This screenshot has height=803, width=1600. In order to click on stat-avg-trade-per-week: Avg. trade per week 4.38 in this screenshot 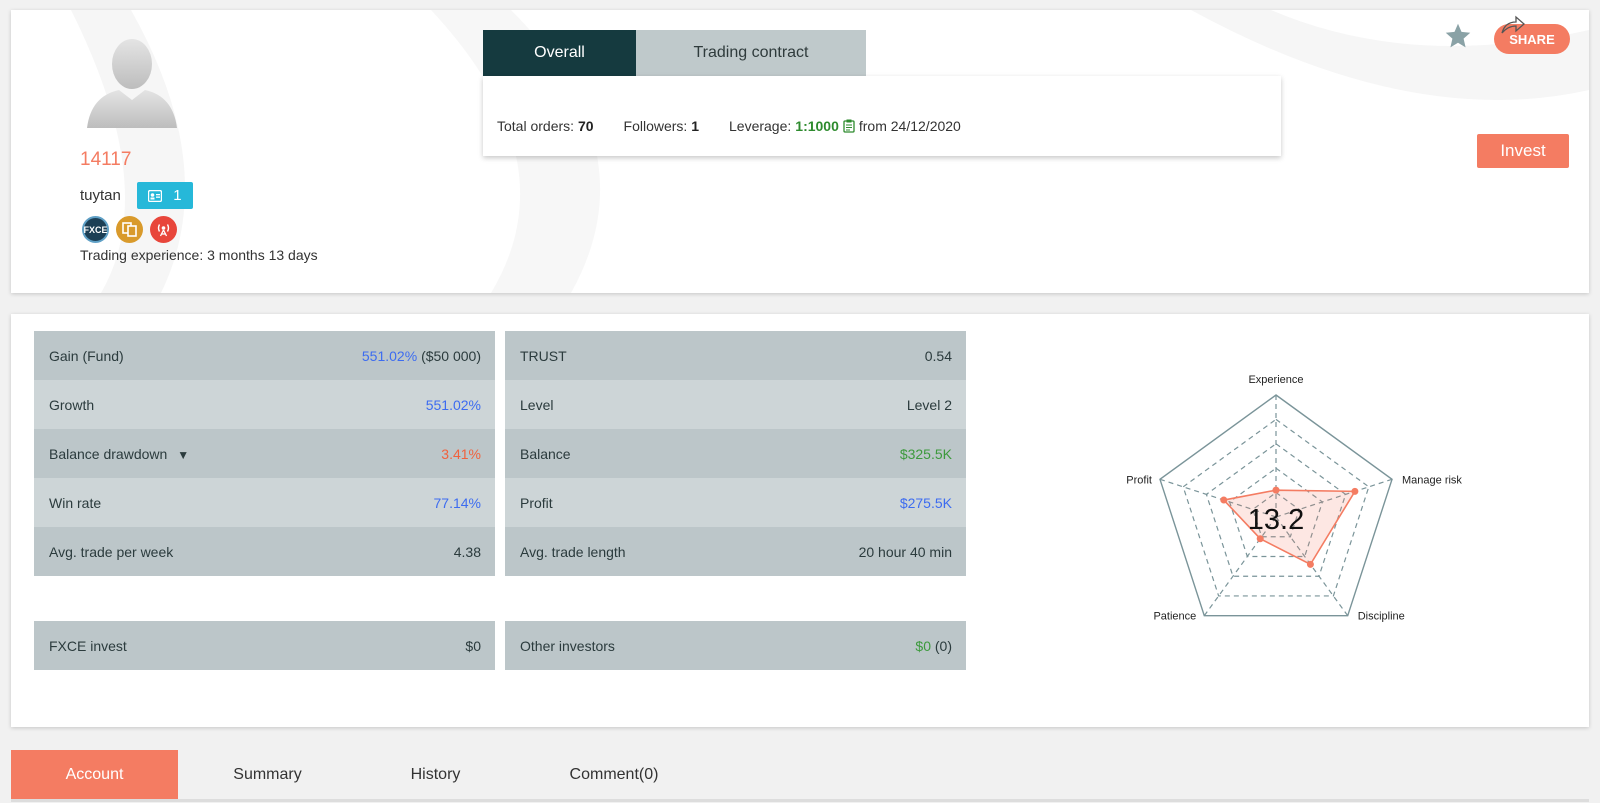, I will do `click(264, 551)`.